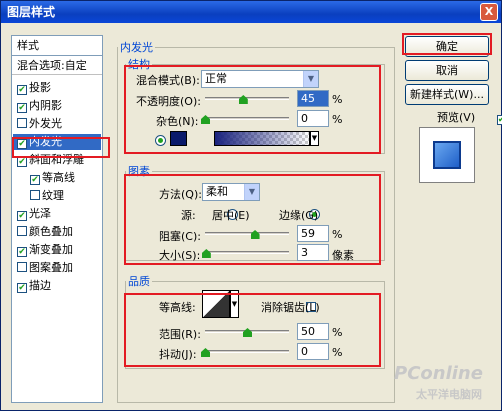 The height and width of the screenshot is (411, 502). I want to click on sidebar-item-satin: ✔ 光泽, so click(34, 214).